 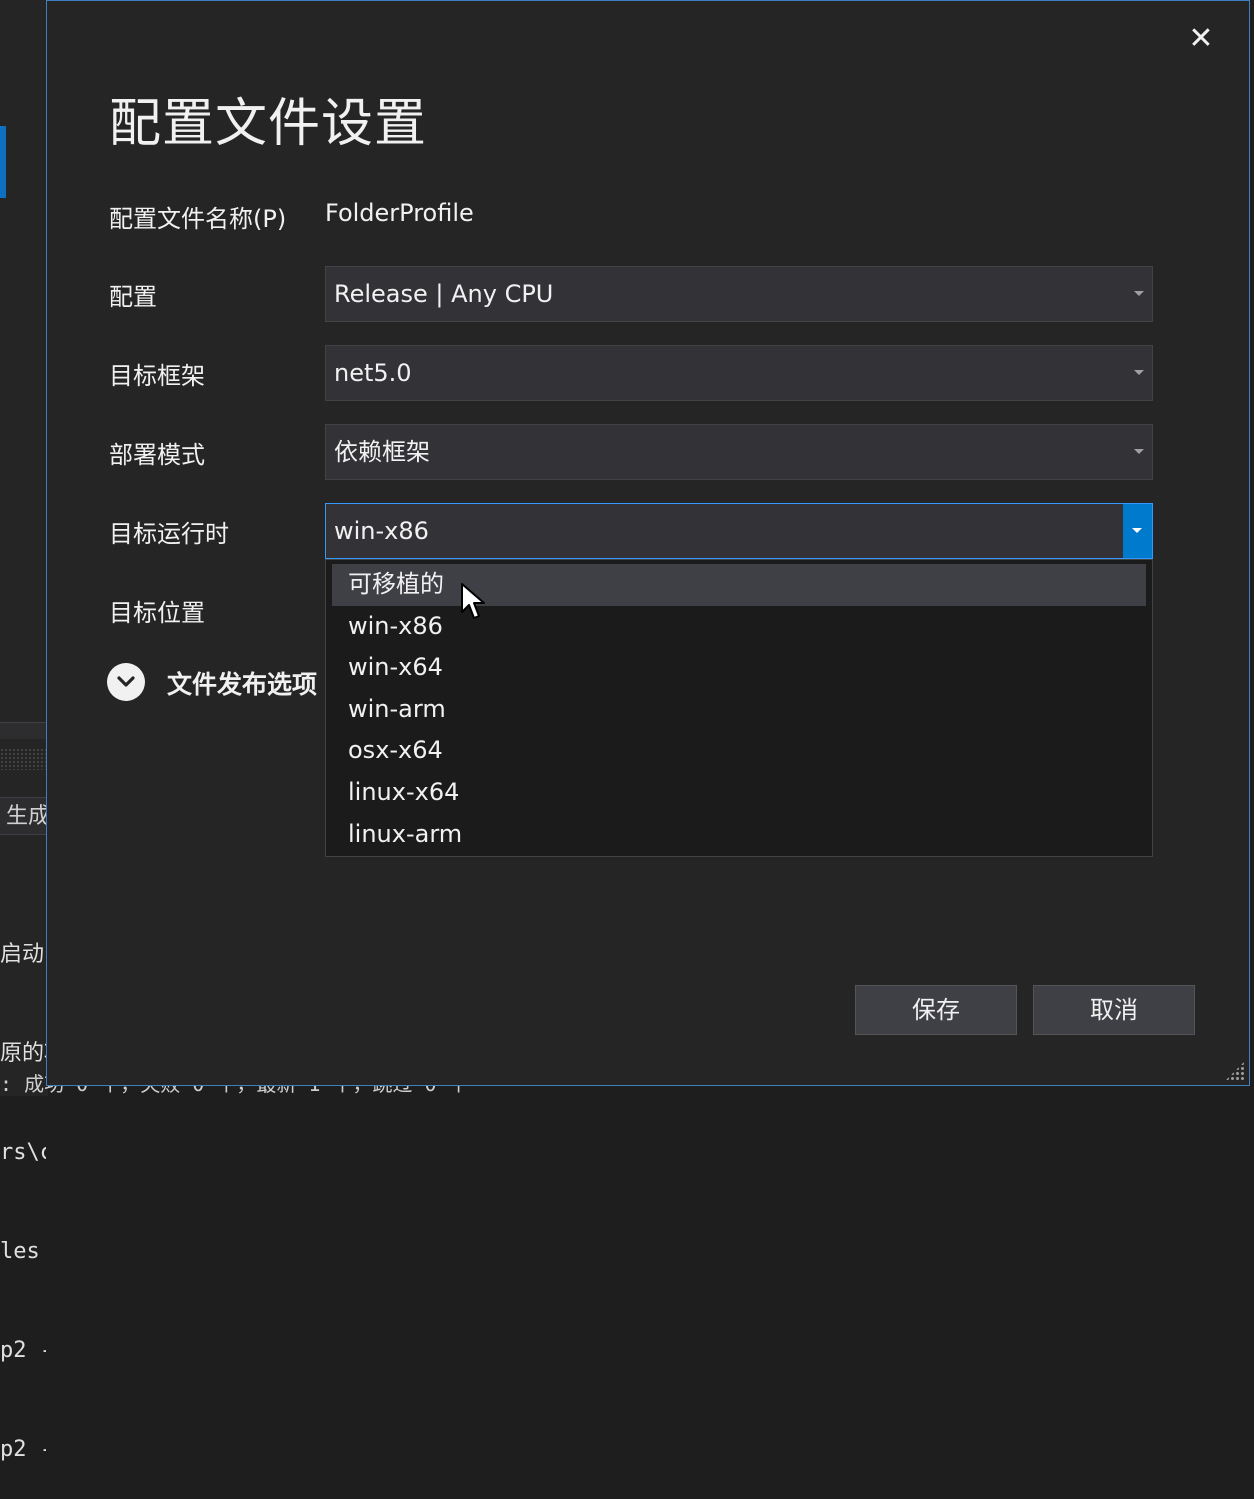 What do you see at coordinates (444, 294) in the screenshot?
I see `configuration-value: Release | Any CPU` at bounding box center [444, 294].